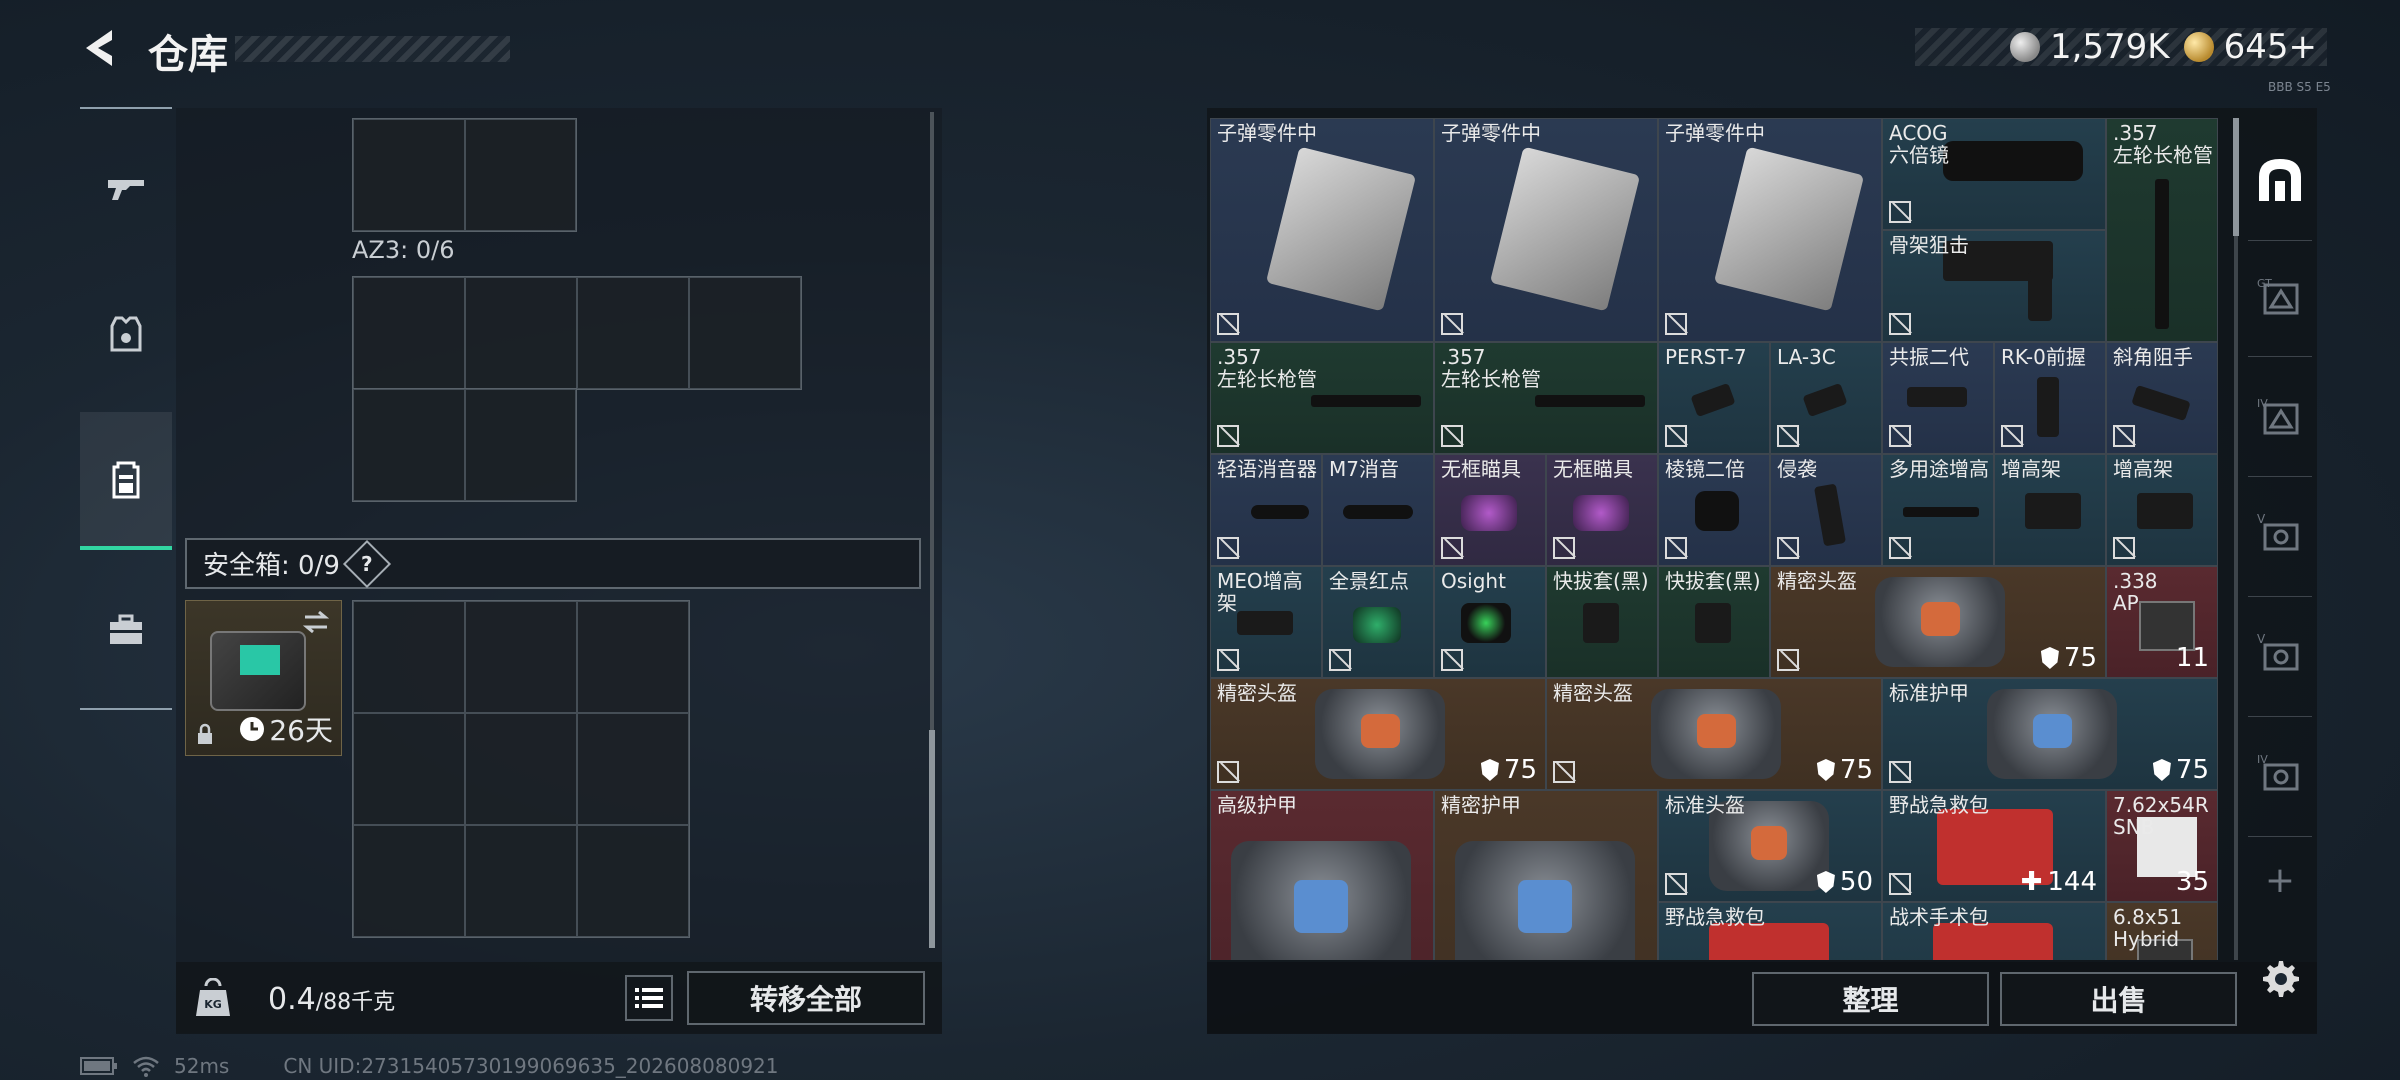 Image resolution: width=2400 pixels, height=1080 pixels. Describe the element at coordinates (2013, 161) in the screenshot. I see `scope-image` at that location.